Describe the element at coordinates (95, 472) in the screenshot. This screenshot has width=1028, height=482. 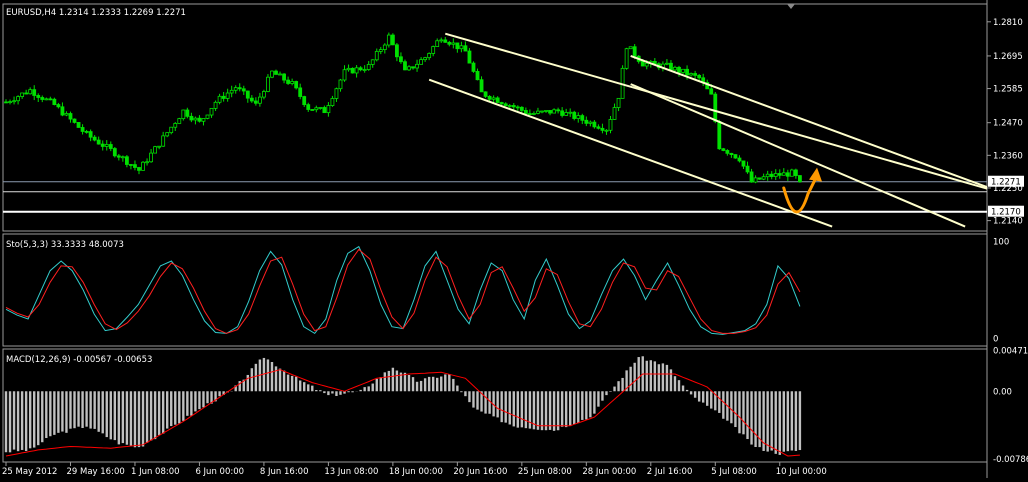
I see `time-tick-label: 29 May 16:00` at that location.